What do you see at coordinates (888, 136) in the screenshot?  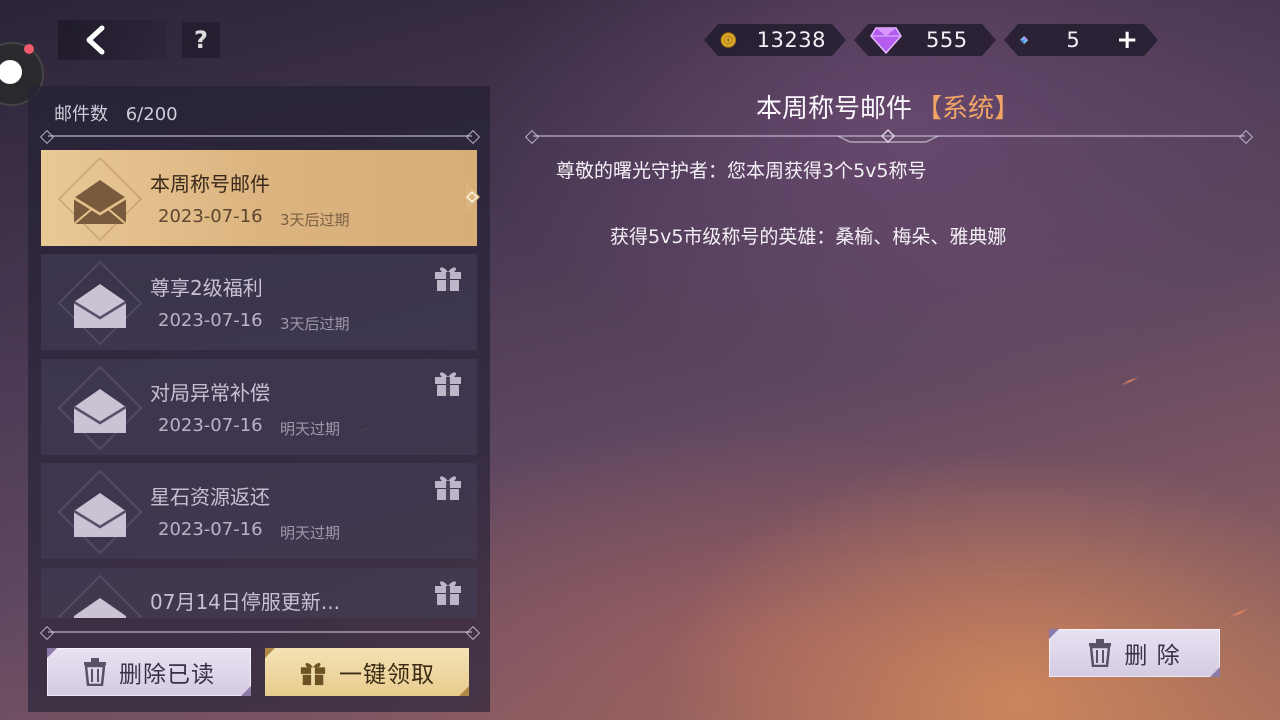 I see `divider-ornament` at bounding box center [888, 136].